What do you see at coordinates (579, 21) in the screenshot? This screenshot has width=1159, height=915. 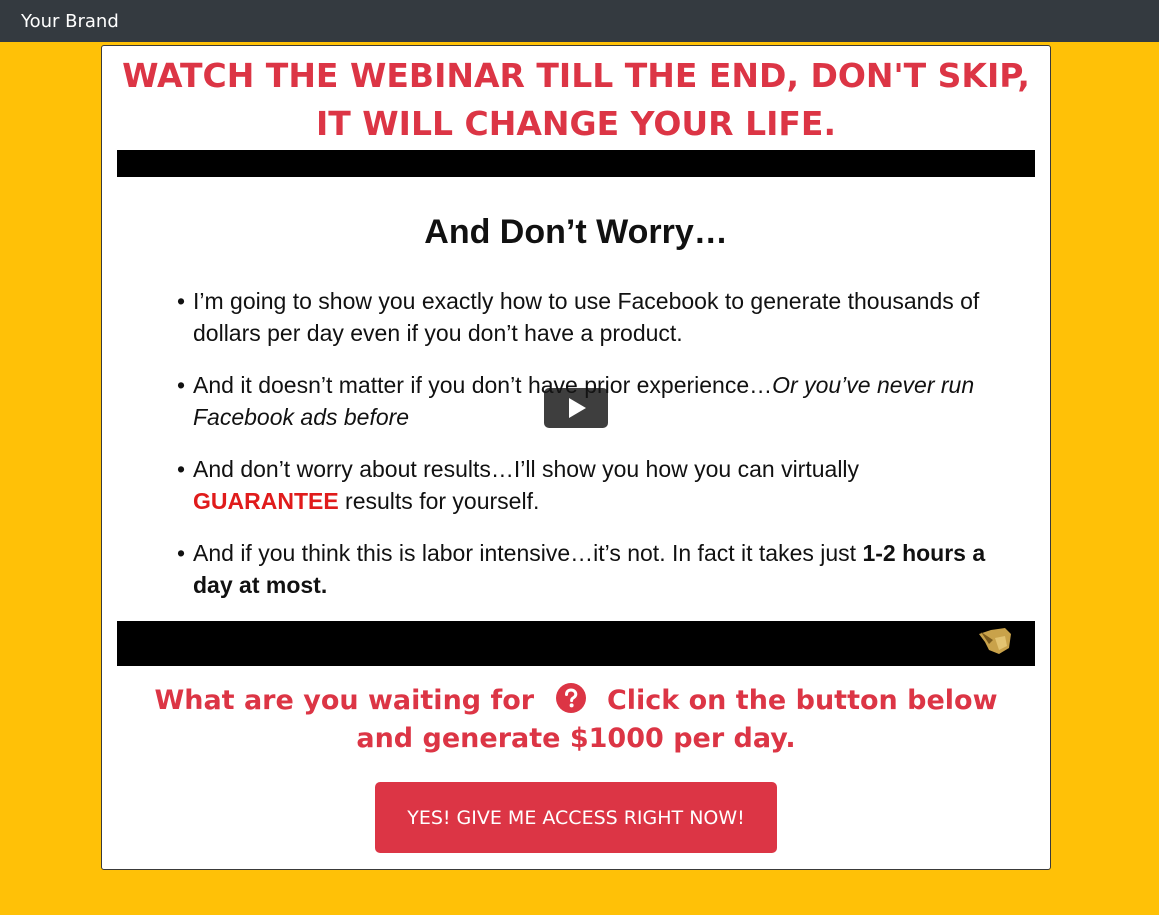 I see `navbar: Your Brand` at bounding box center [579, 21].